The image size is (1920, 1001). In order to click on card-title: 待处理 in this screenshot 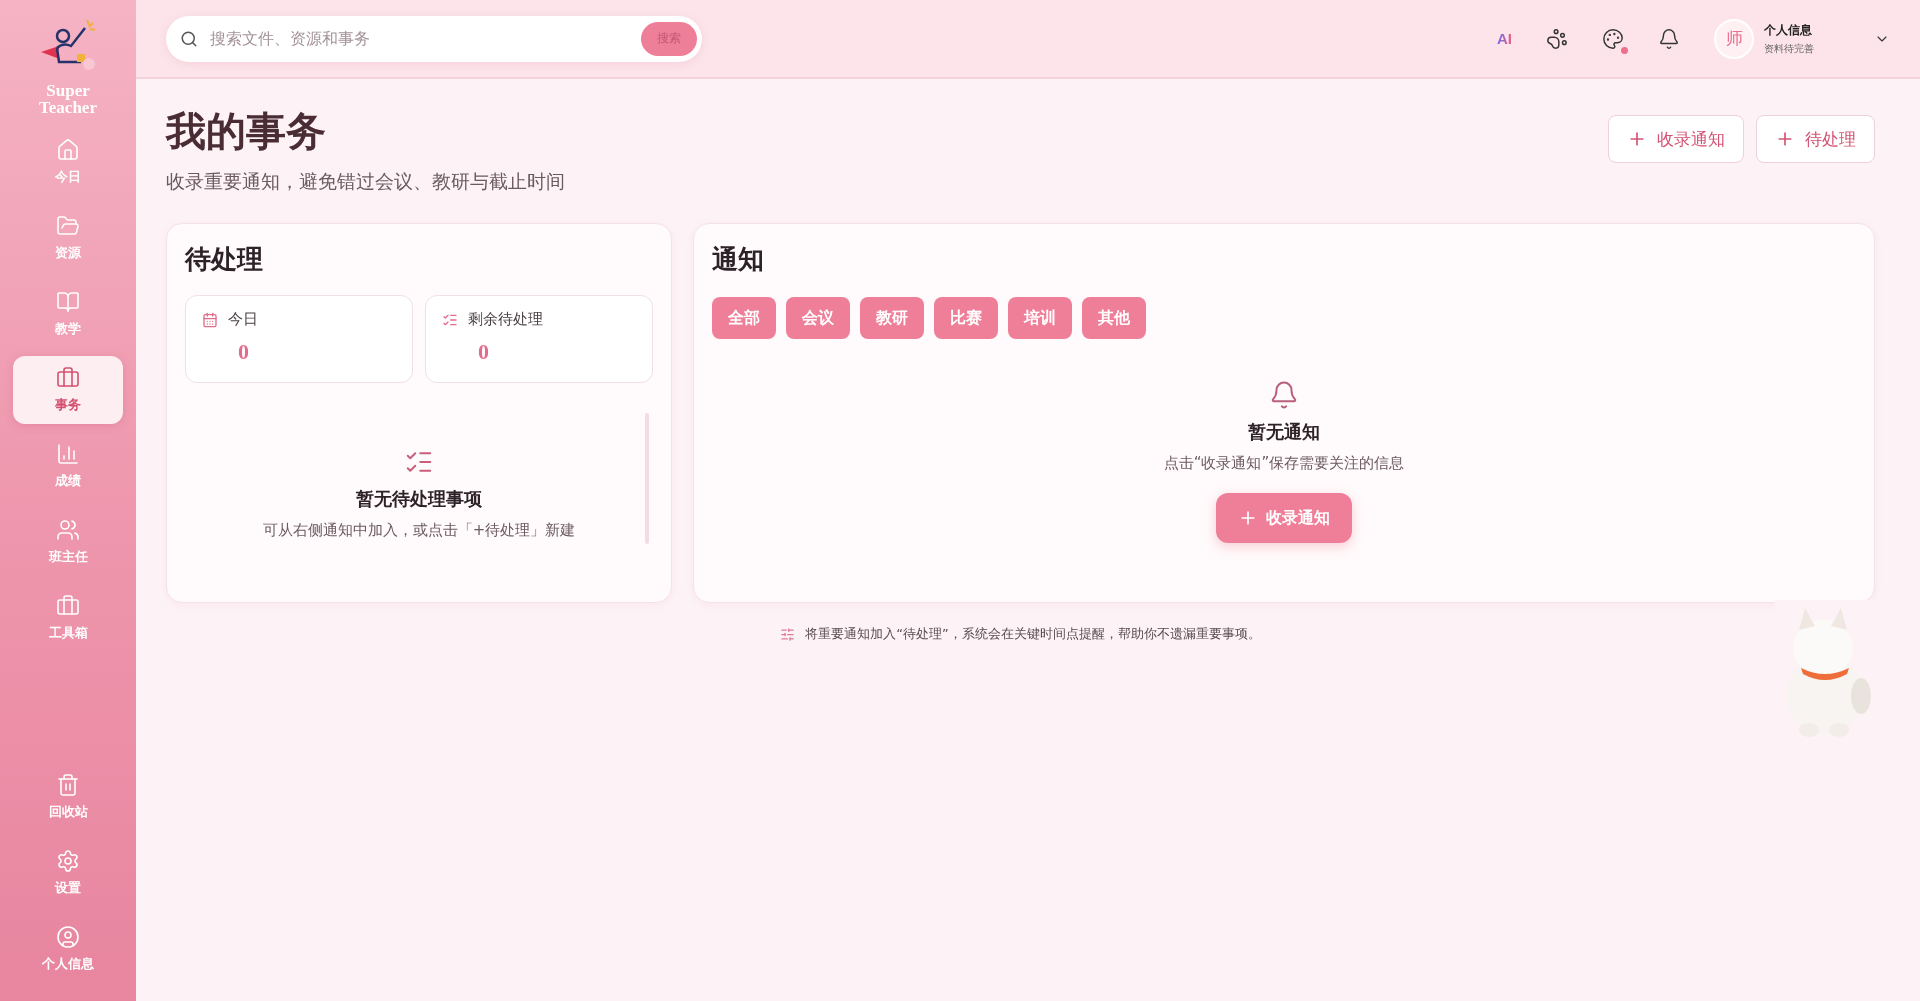, I will do `click(224, 259)`.